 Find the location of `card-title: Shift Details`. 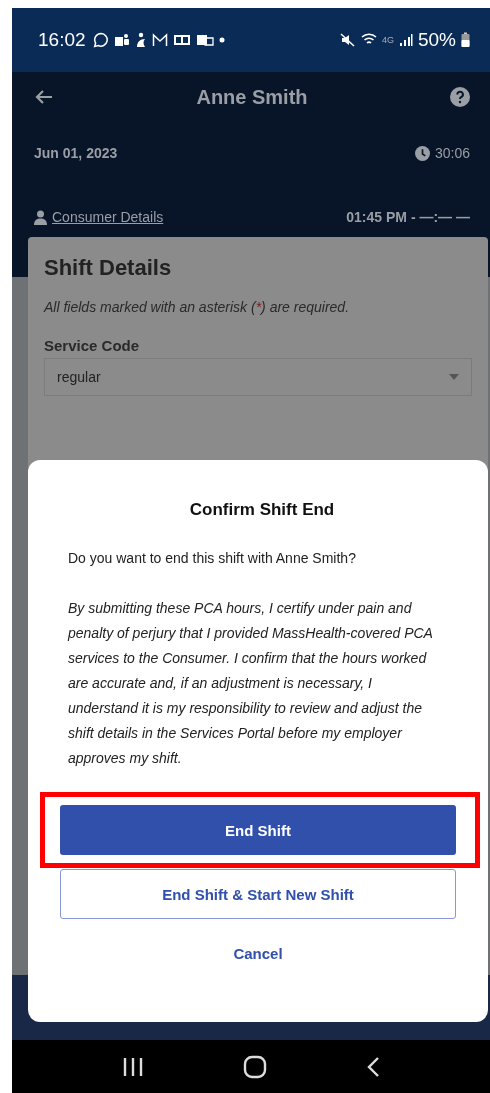

card-title: Shift Details is located at coordinates (108, 268).